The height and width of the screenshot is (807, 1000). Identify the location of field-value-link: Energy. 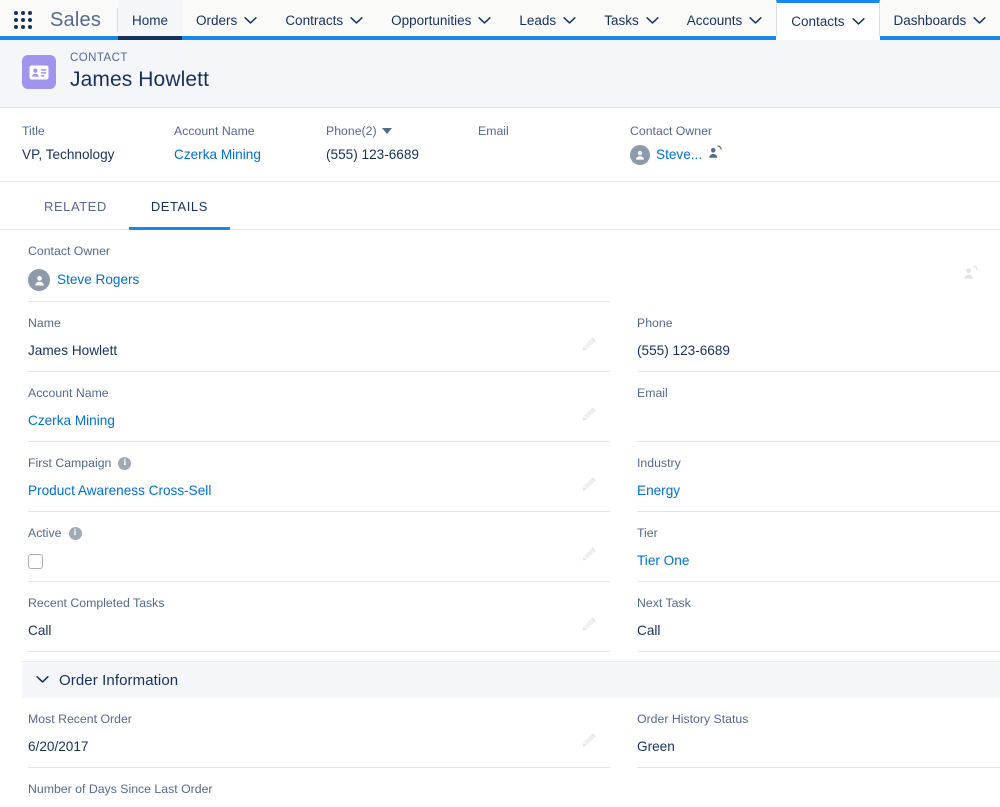
(658, 491).